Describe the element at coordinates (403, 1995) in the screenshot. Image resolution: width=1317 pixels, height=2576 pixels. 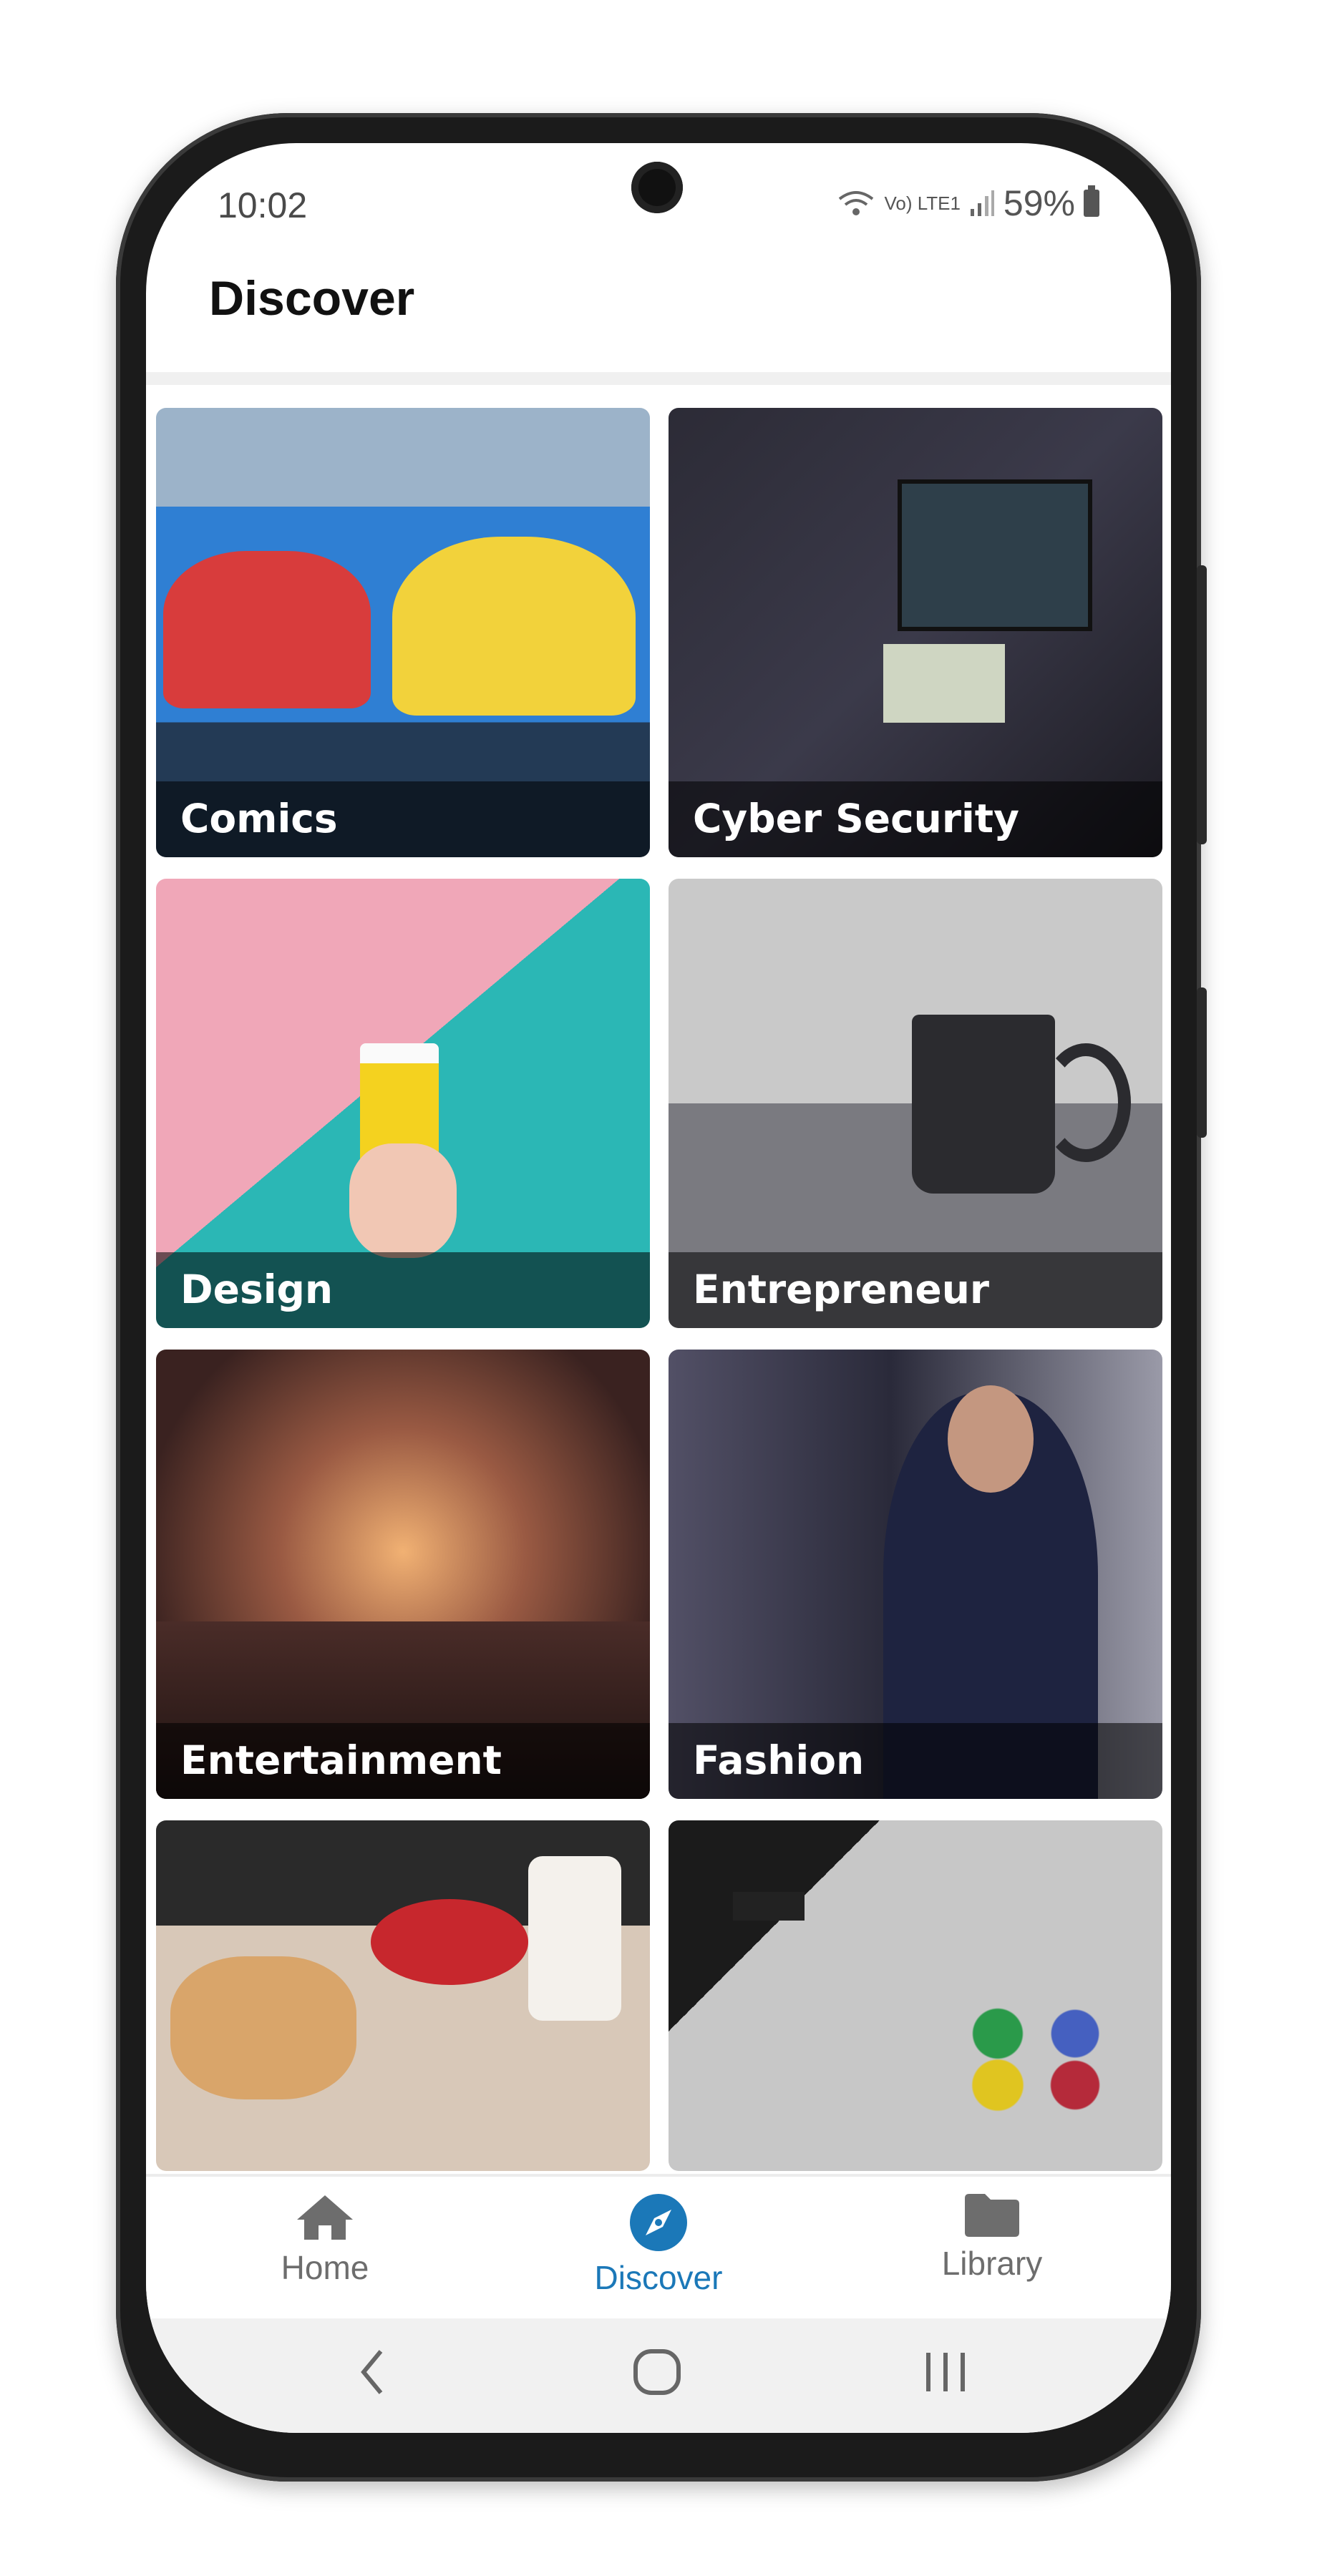
I see `category-tile-food` at that location.